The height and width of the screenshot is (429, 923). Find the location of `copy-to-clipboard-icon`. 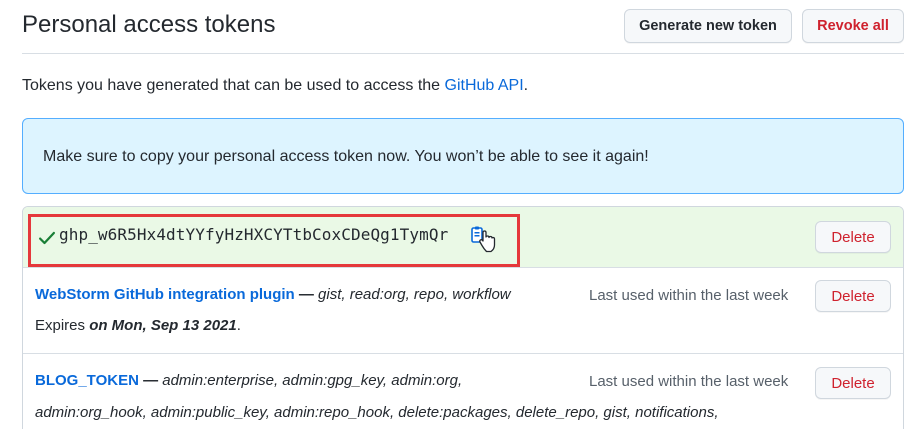

copy-to-clipboard-icon is located at coordinates (483, 239).